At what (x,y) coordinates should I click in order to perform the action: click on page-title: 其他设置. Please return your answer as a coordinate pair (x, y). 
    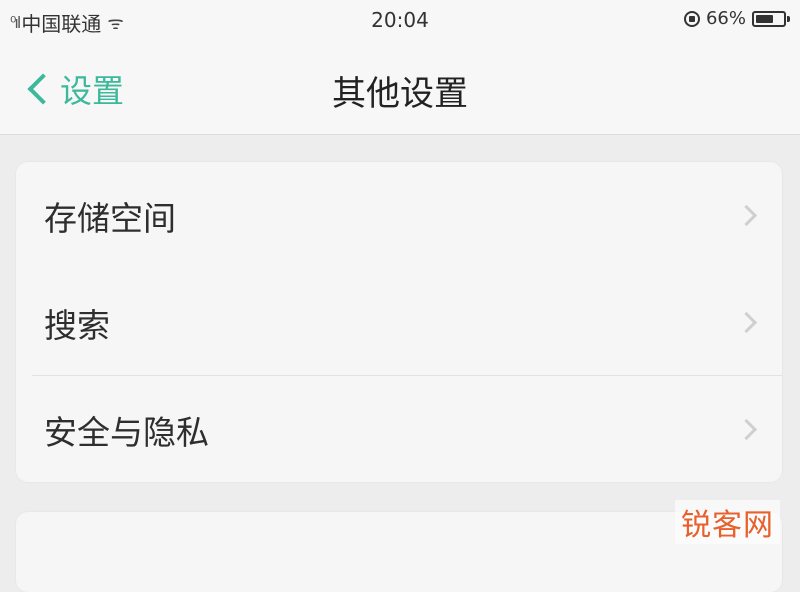
    Looking at the image, I should click on (400, 94).